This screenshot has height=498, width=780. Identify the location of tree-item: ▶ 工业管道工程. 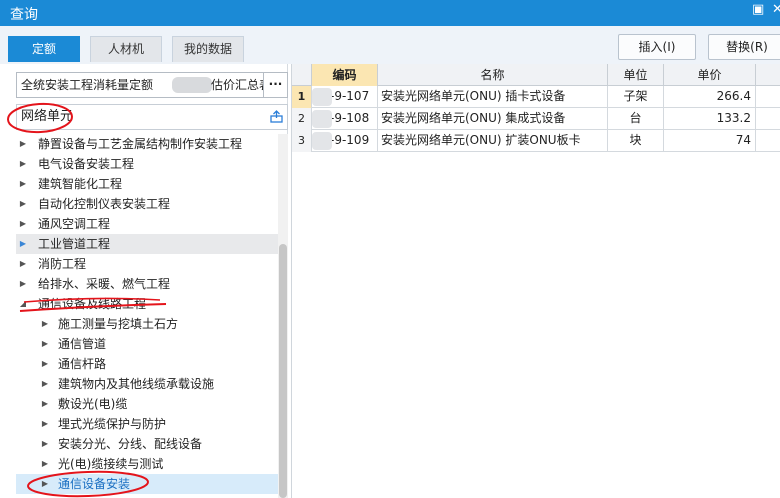
(147, 244).